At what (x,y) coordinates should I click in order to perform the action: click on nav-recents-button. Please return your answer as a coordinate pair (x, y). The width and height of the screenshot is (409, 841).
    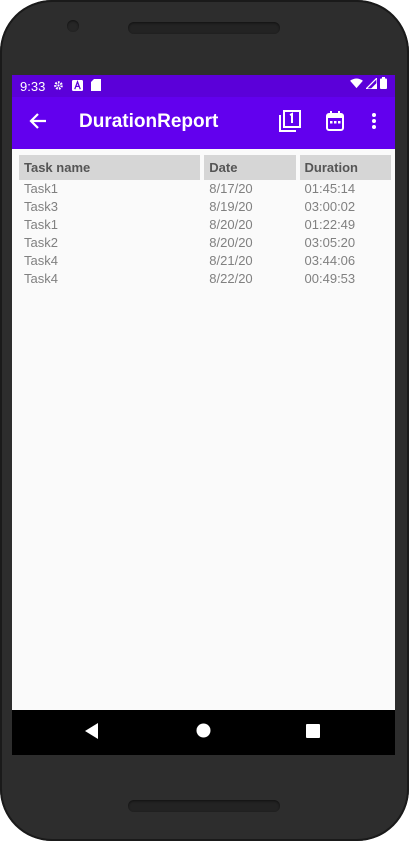
    Looking at the image, I should click on (313, 733).